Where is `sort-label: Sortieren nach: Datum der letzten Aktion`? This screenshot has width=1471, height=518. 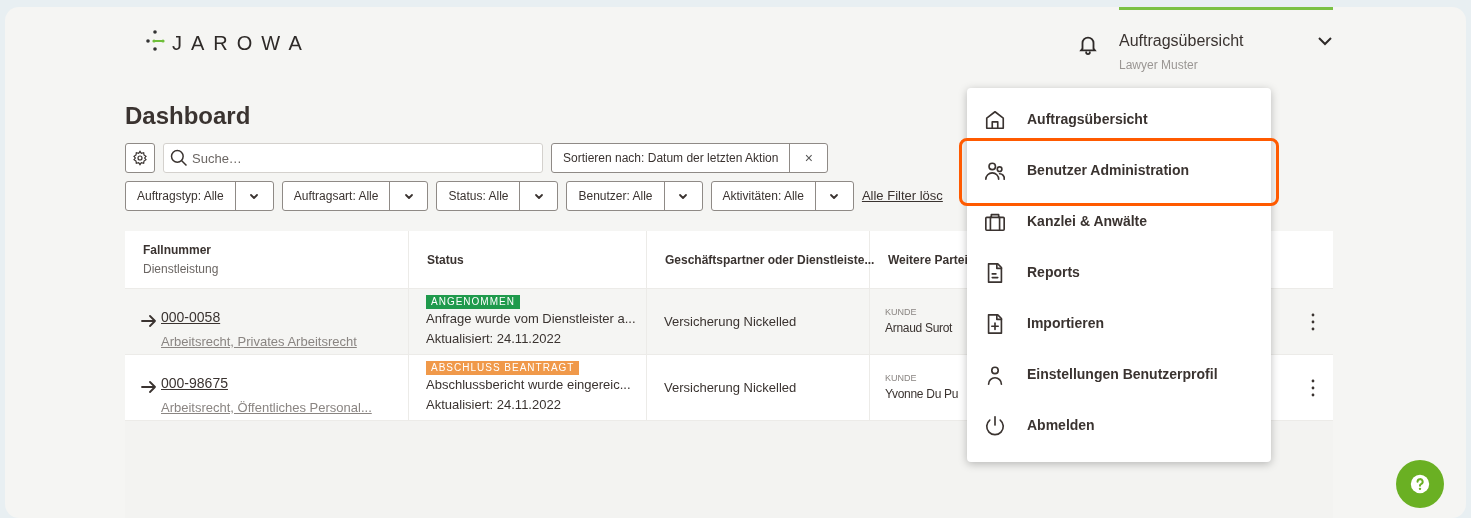 sort-label: Sortieren nach: Datum der letzten Aktion is located at coordinates (671, 158).